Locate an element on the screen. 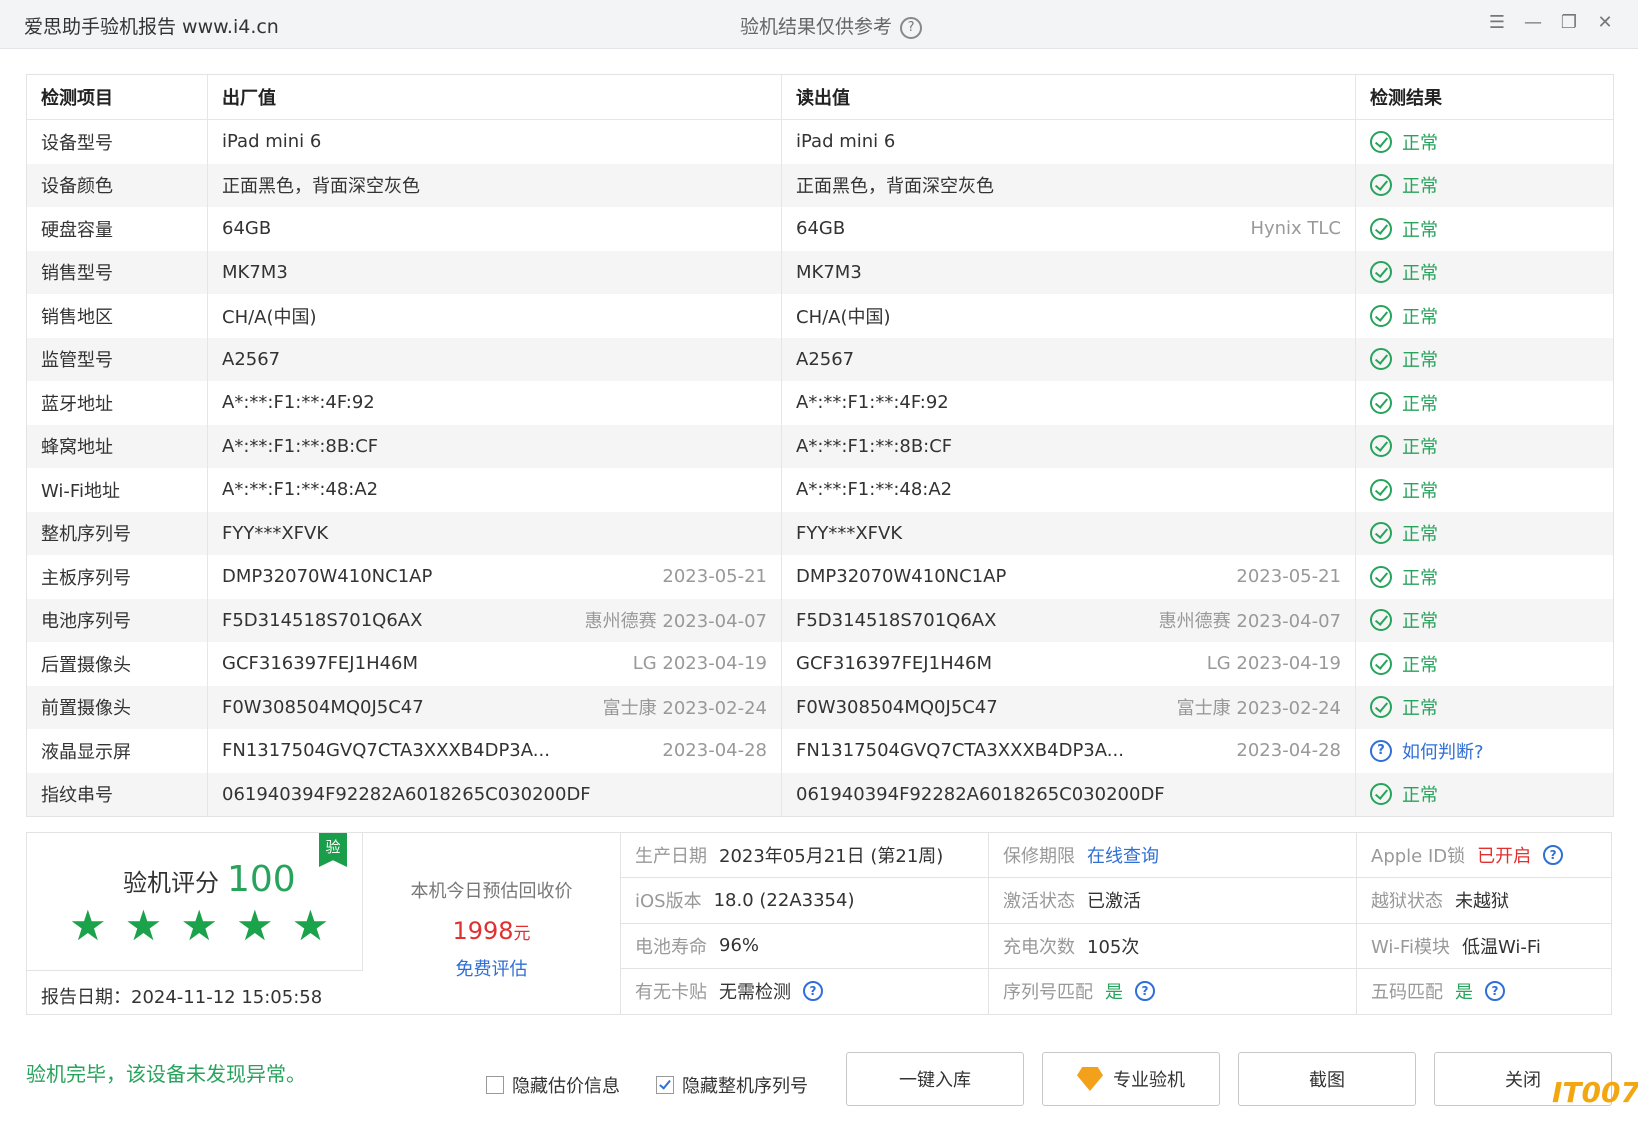  price-box: 本机今日预估回收价 1998元 免费评估 is located at coordinates (492, 923).